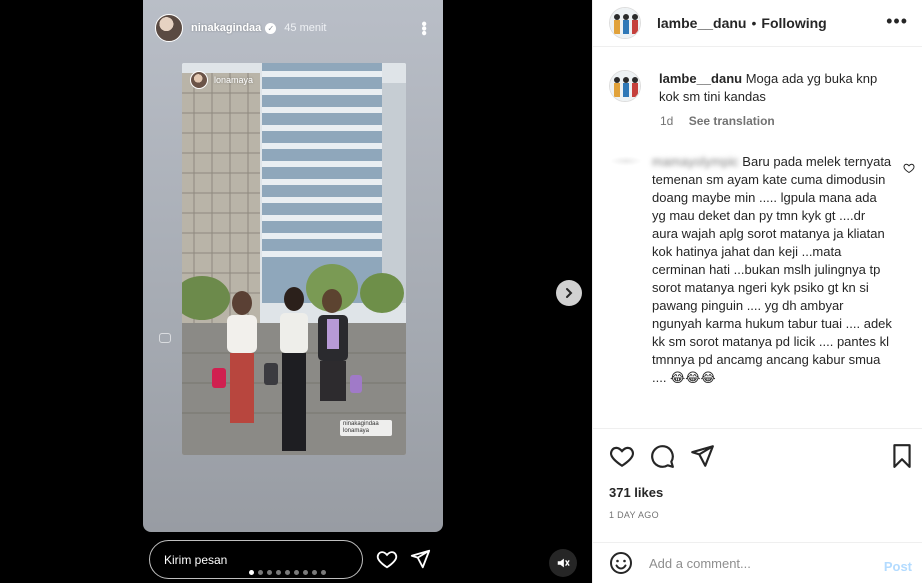  I want to click on caption-meta: 1d See translation, so click(717, 121).